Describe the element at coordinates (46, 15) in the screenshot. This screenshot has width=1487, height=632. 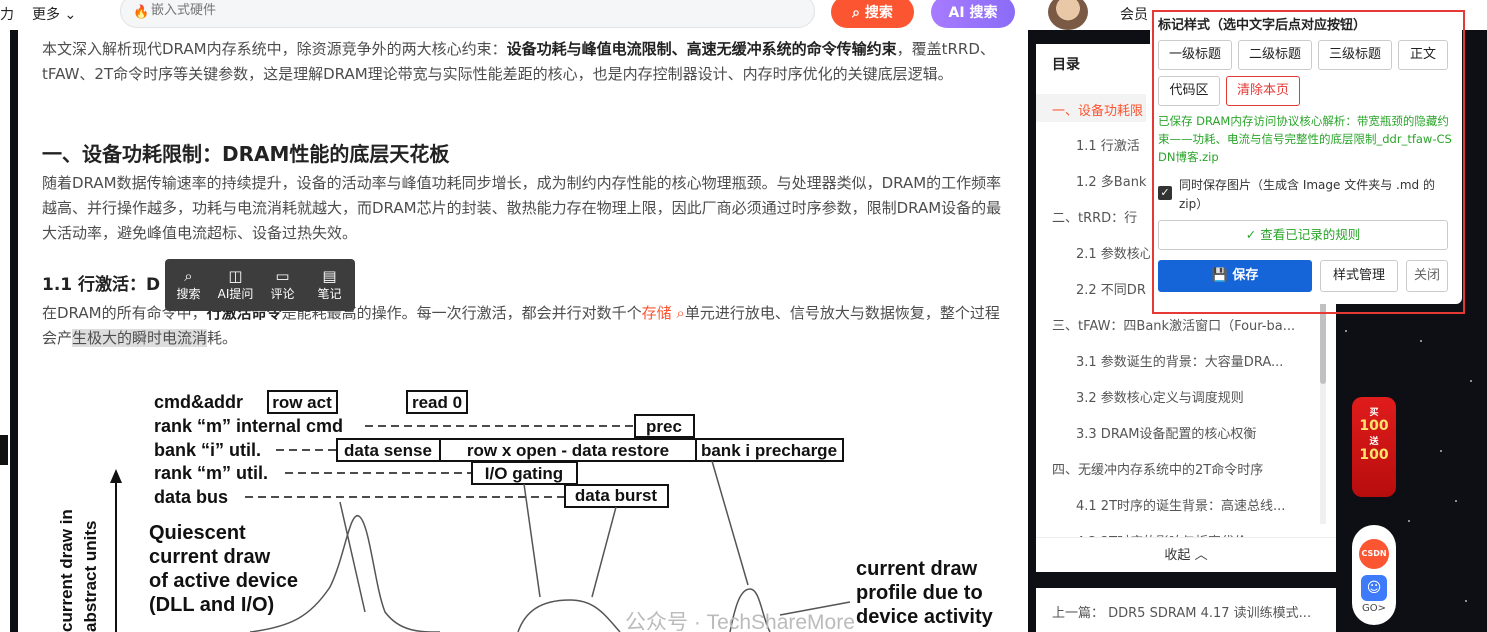
I see `more-label: 更多` at that location.